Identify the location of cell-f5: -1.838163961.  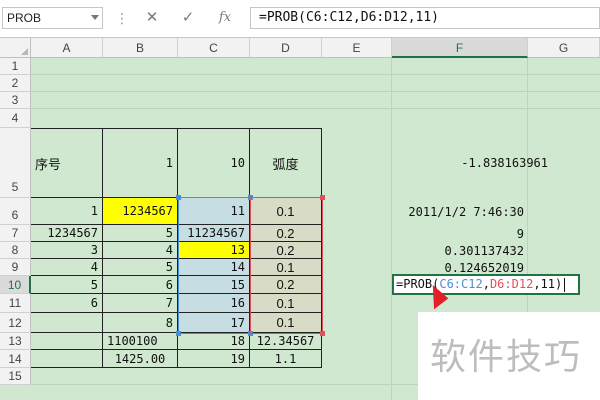
(472, 163).